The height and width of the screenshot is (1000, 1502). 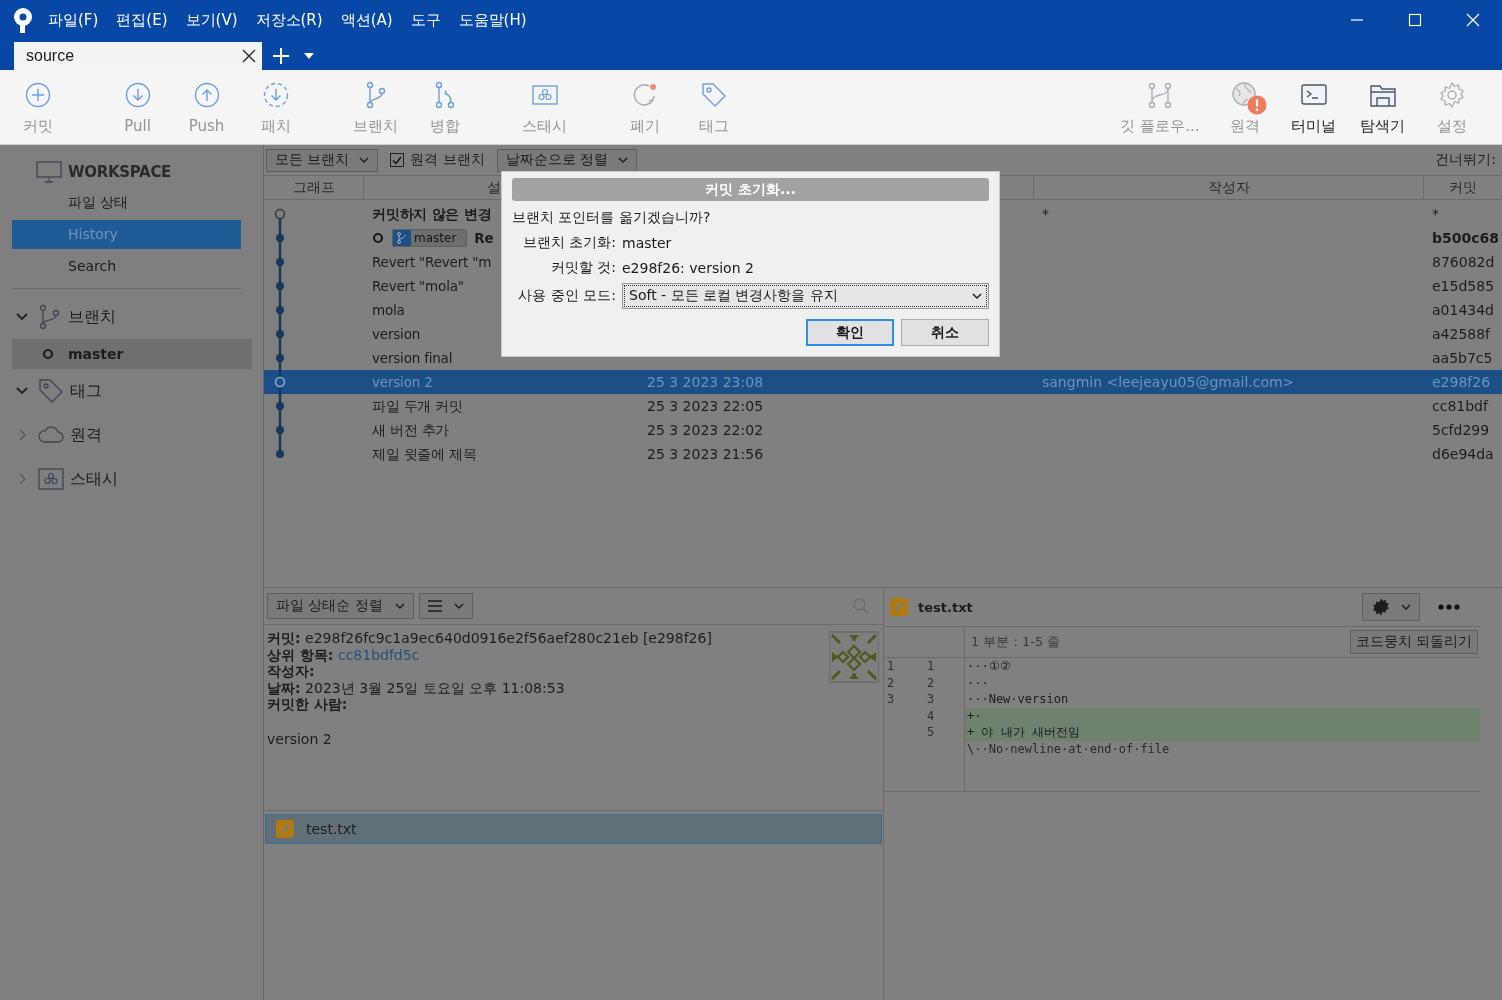 I want to click on settings-dropdown, so click(x=1391, y=607).